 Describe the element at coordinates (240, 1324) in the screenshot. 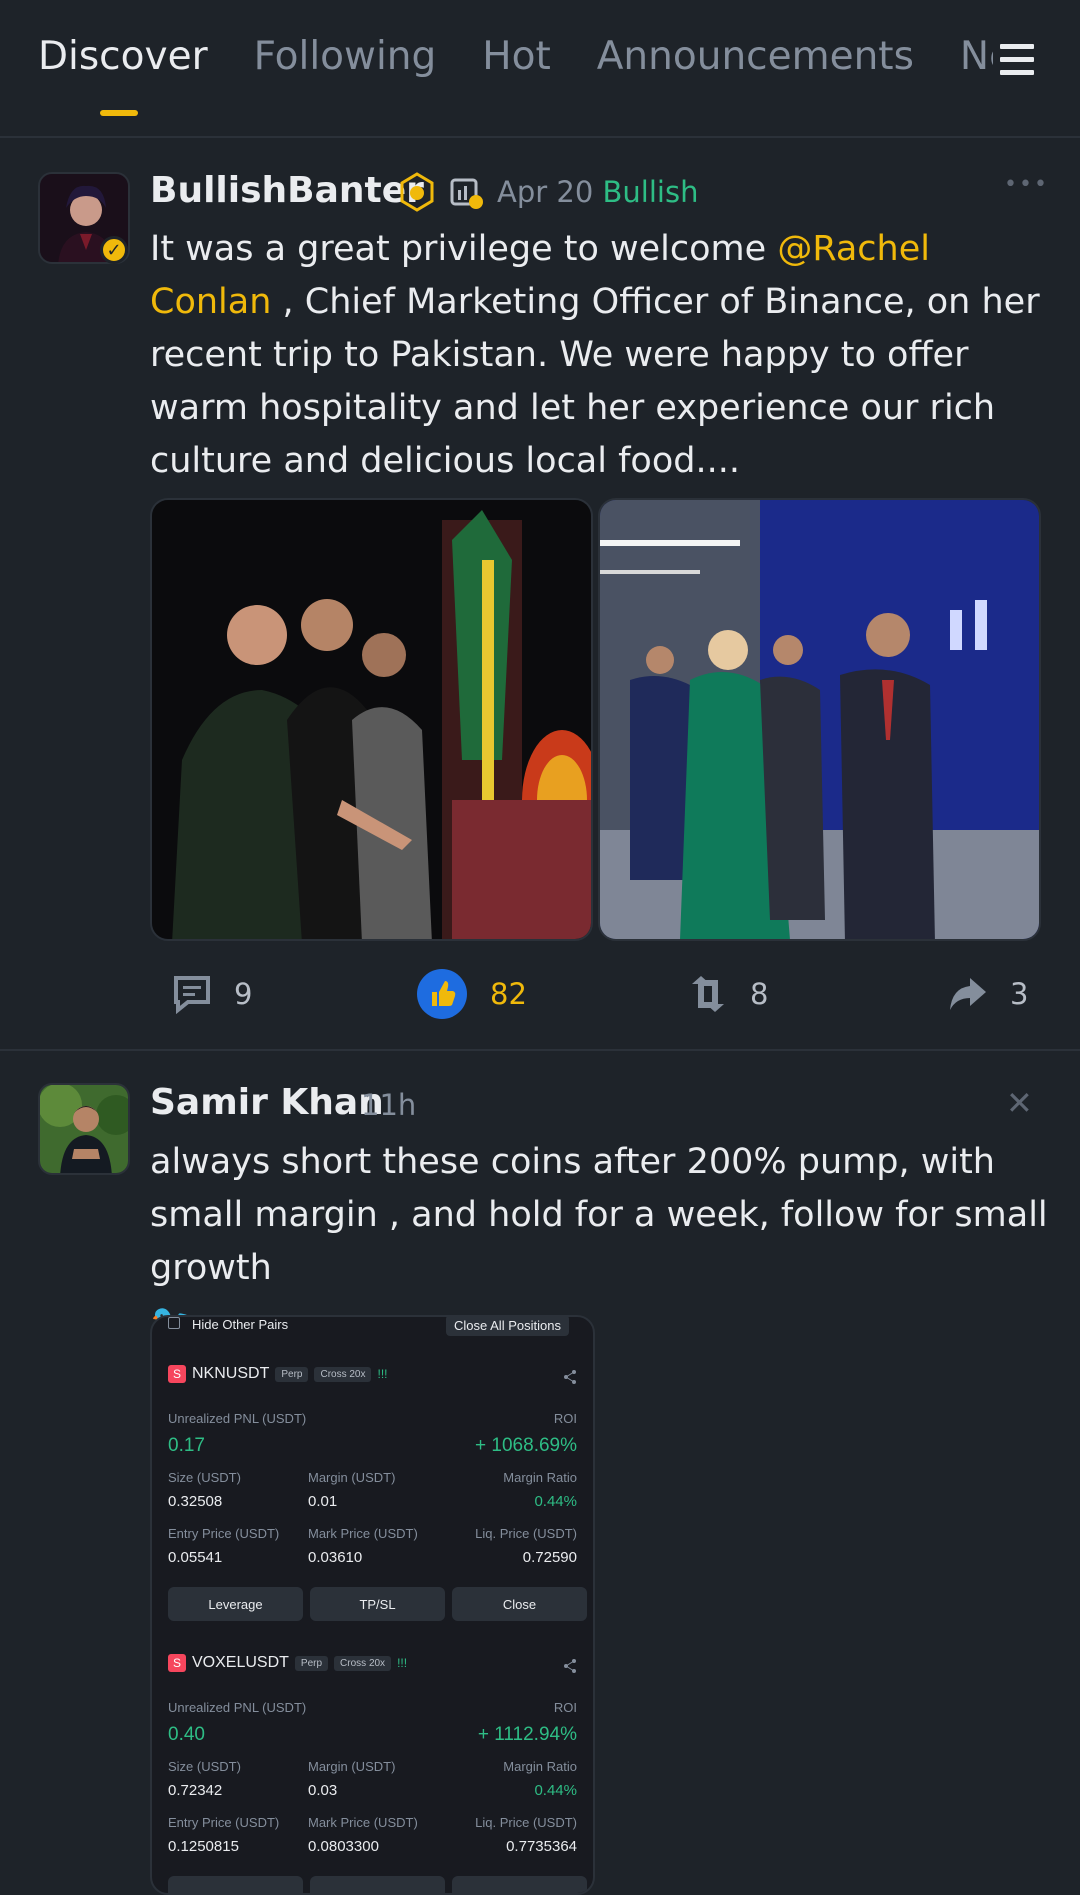

I see `hide-other-pairs: Hide Other Pairs` at that location.